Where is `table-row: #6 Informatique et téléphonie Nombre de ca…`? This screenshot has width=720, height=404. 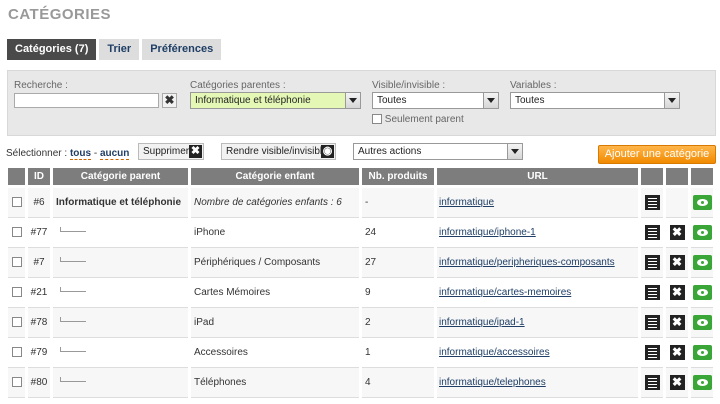 table-row: #6 Informatique et téléphonie Nombre de ca… is located at coordinates (360, 203).